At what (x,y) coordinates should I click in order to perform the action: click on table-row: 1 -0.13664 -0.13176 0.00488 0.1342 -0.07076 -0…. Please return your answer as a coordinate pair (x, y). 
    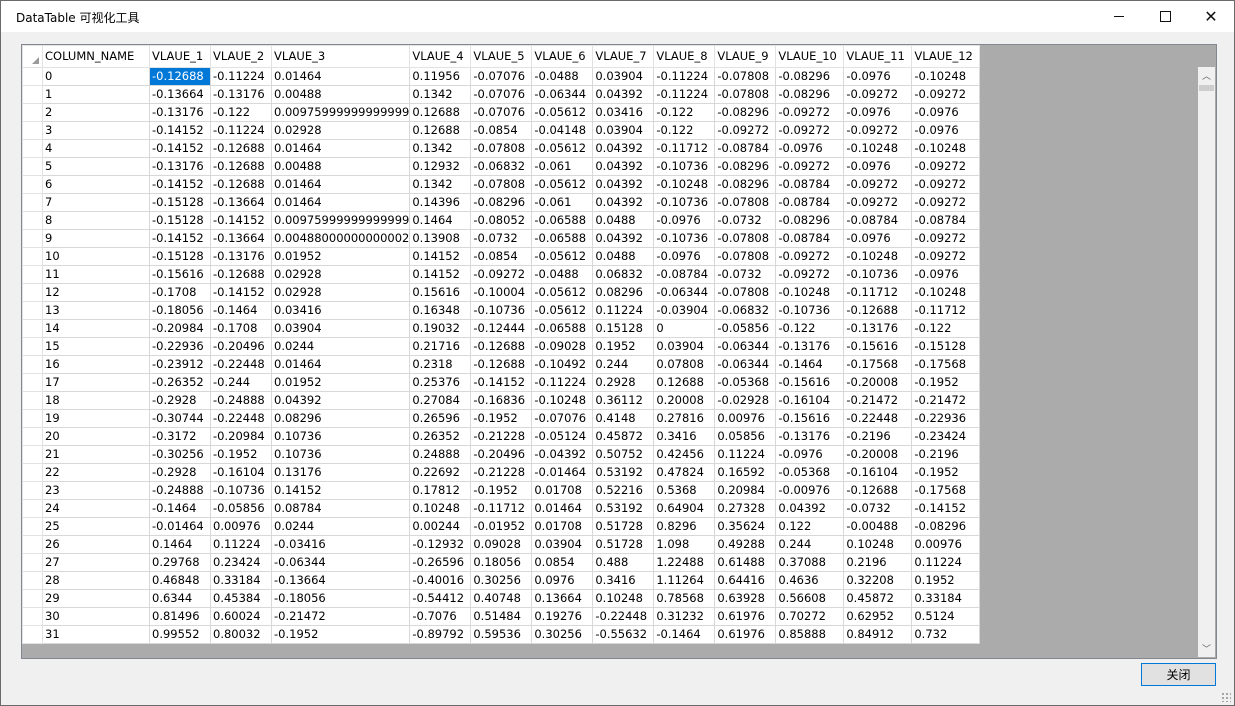
    Looking at the image, I should click on (501, 94).